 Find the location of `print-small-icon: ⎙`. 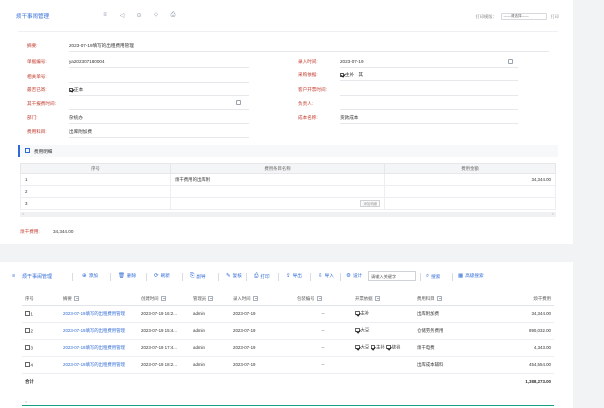

print-small-icon: ⎙ is located at coordinates (173, 15).